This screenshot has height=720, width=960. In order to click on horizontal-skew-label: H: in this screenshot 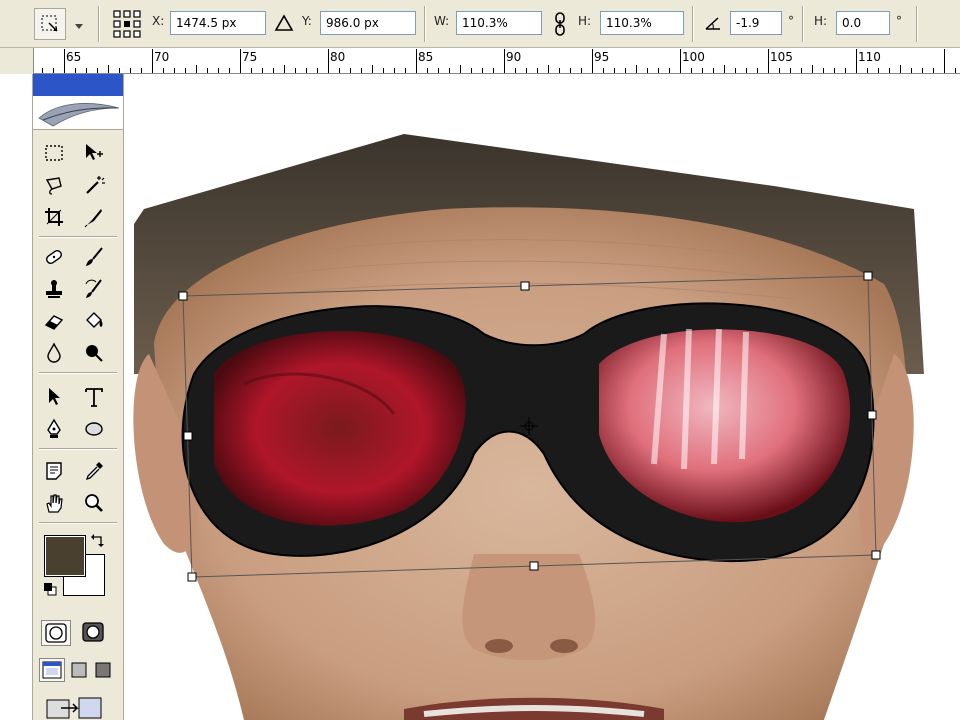, I will do `click(821, 21)`.